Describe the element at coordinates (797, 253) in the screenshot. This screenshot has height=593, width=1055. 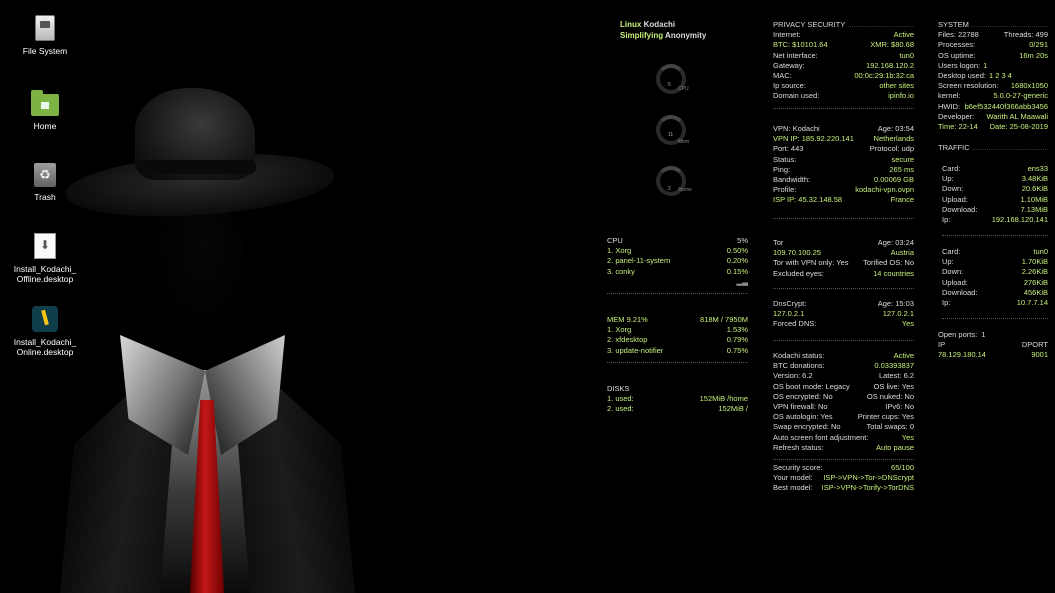
I see `tor-ip: 109.70.100.25` at that location.